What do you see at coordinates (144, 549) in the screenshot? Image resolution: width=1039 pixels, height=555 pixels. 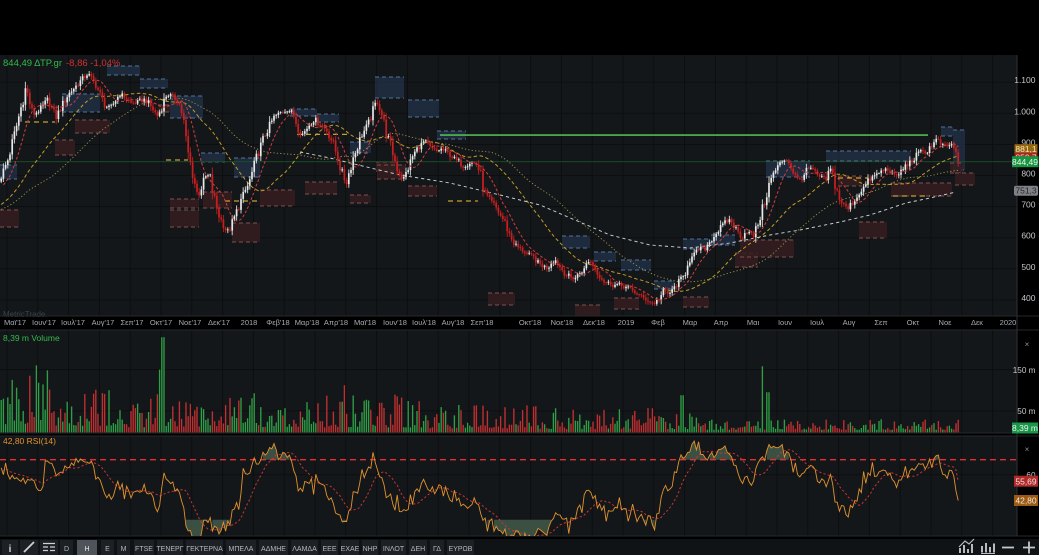 I see `svg-text: FTSE` at bounding box center [144, 549].